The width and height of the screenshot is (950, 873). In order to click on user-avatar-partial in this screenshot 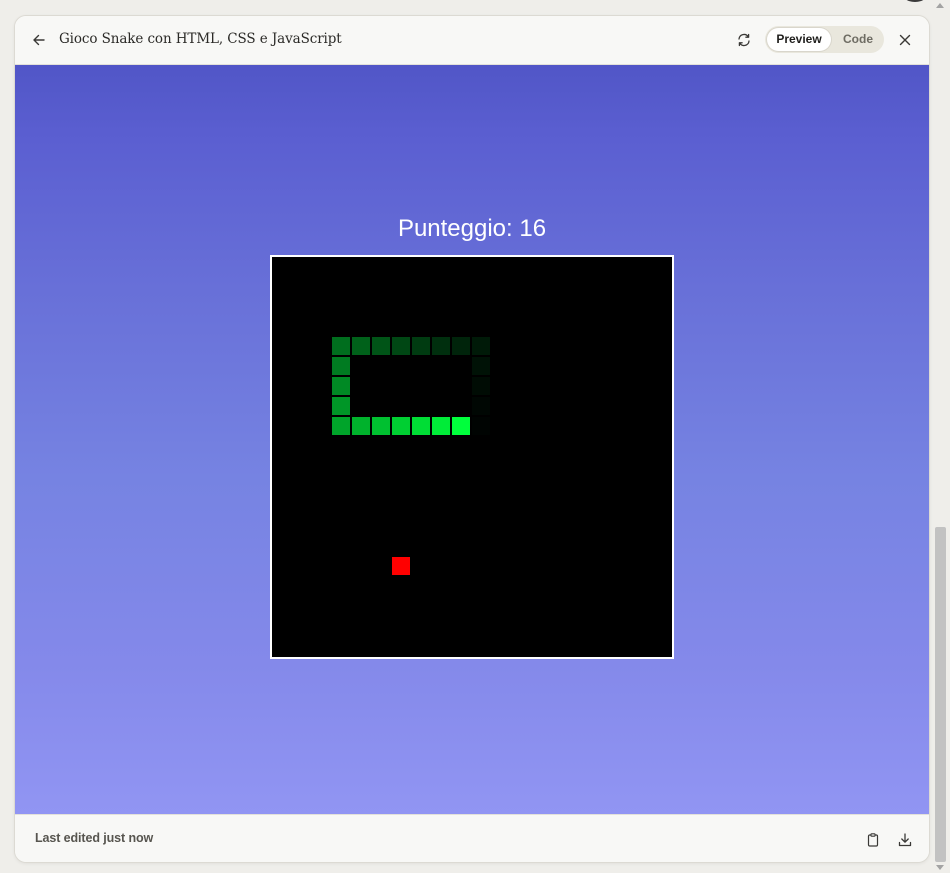, I will do `click(915, 1)`.